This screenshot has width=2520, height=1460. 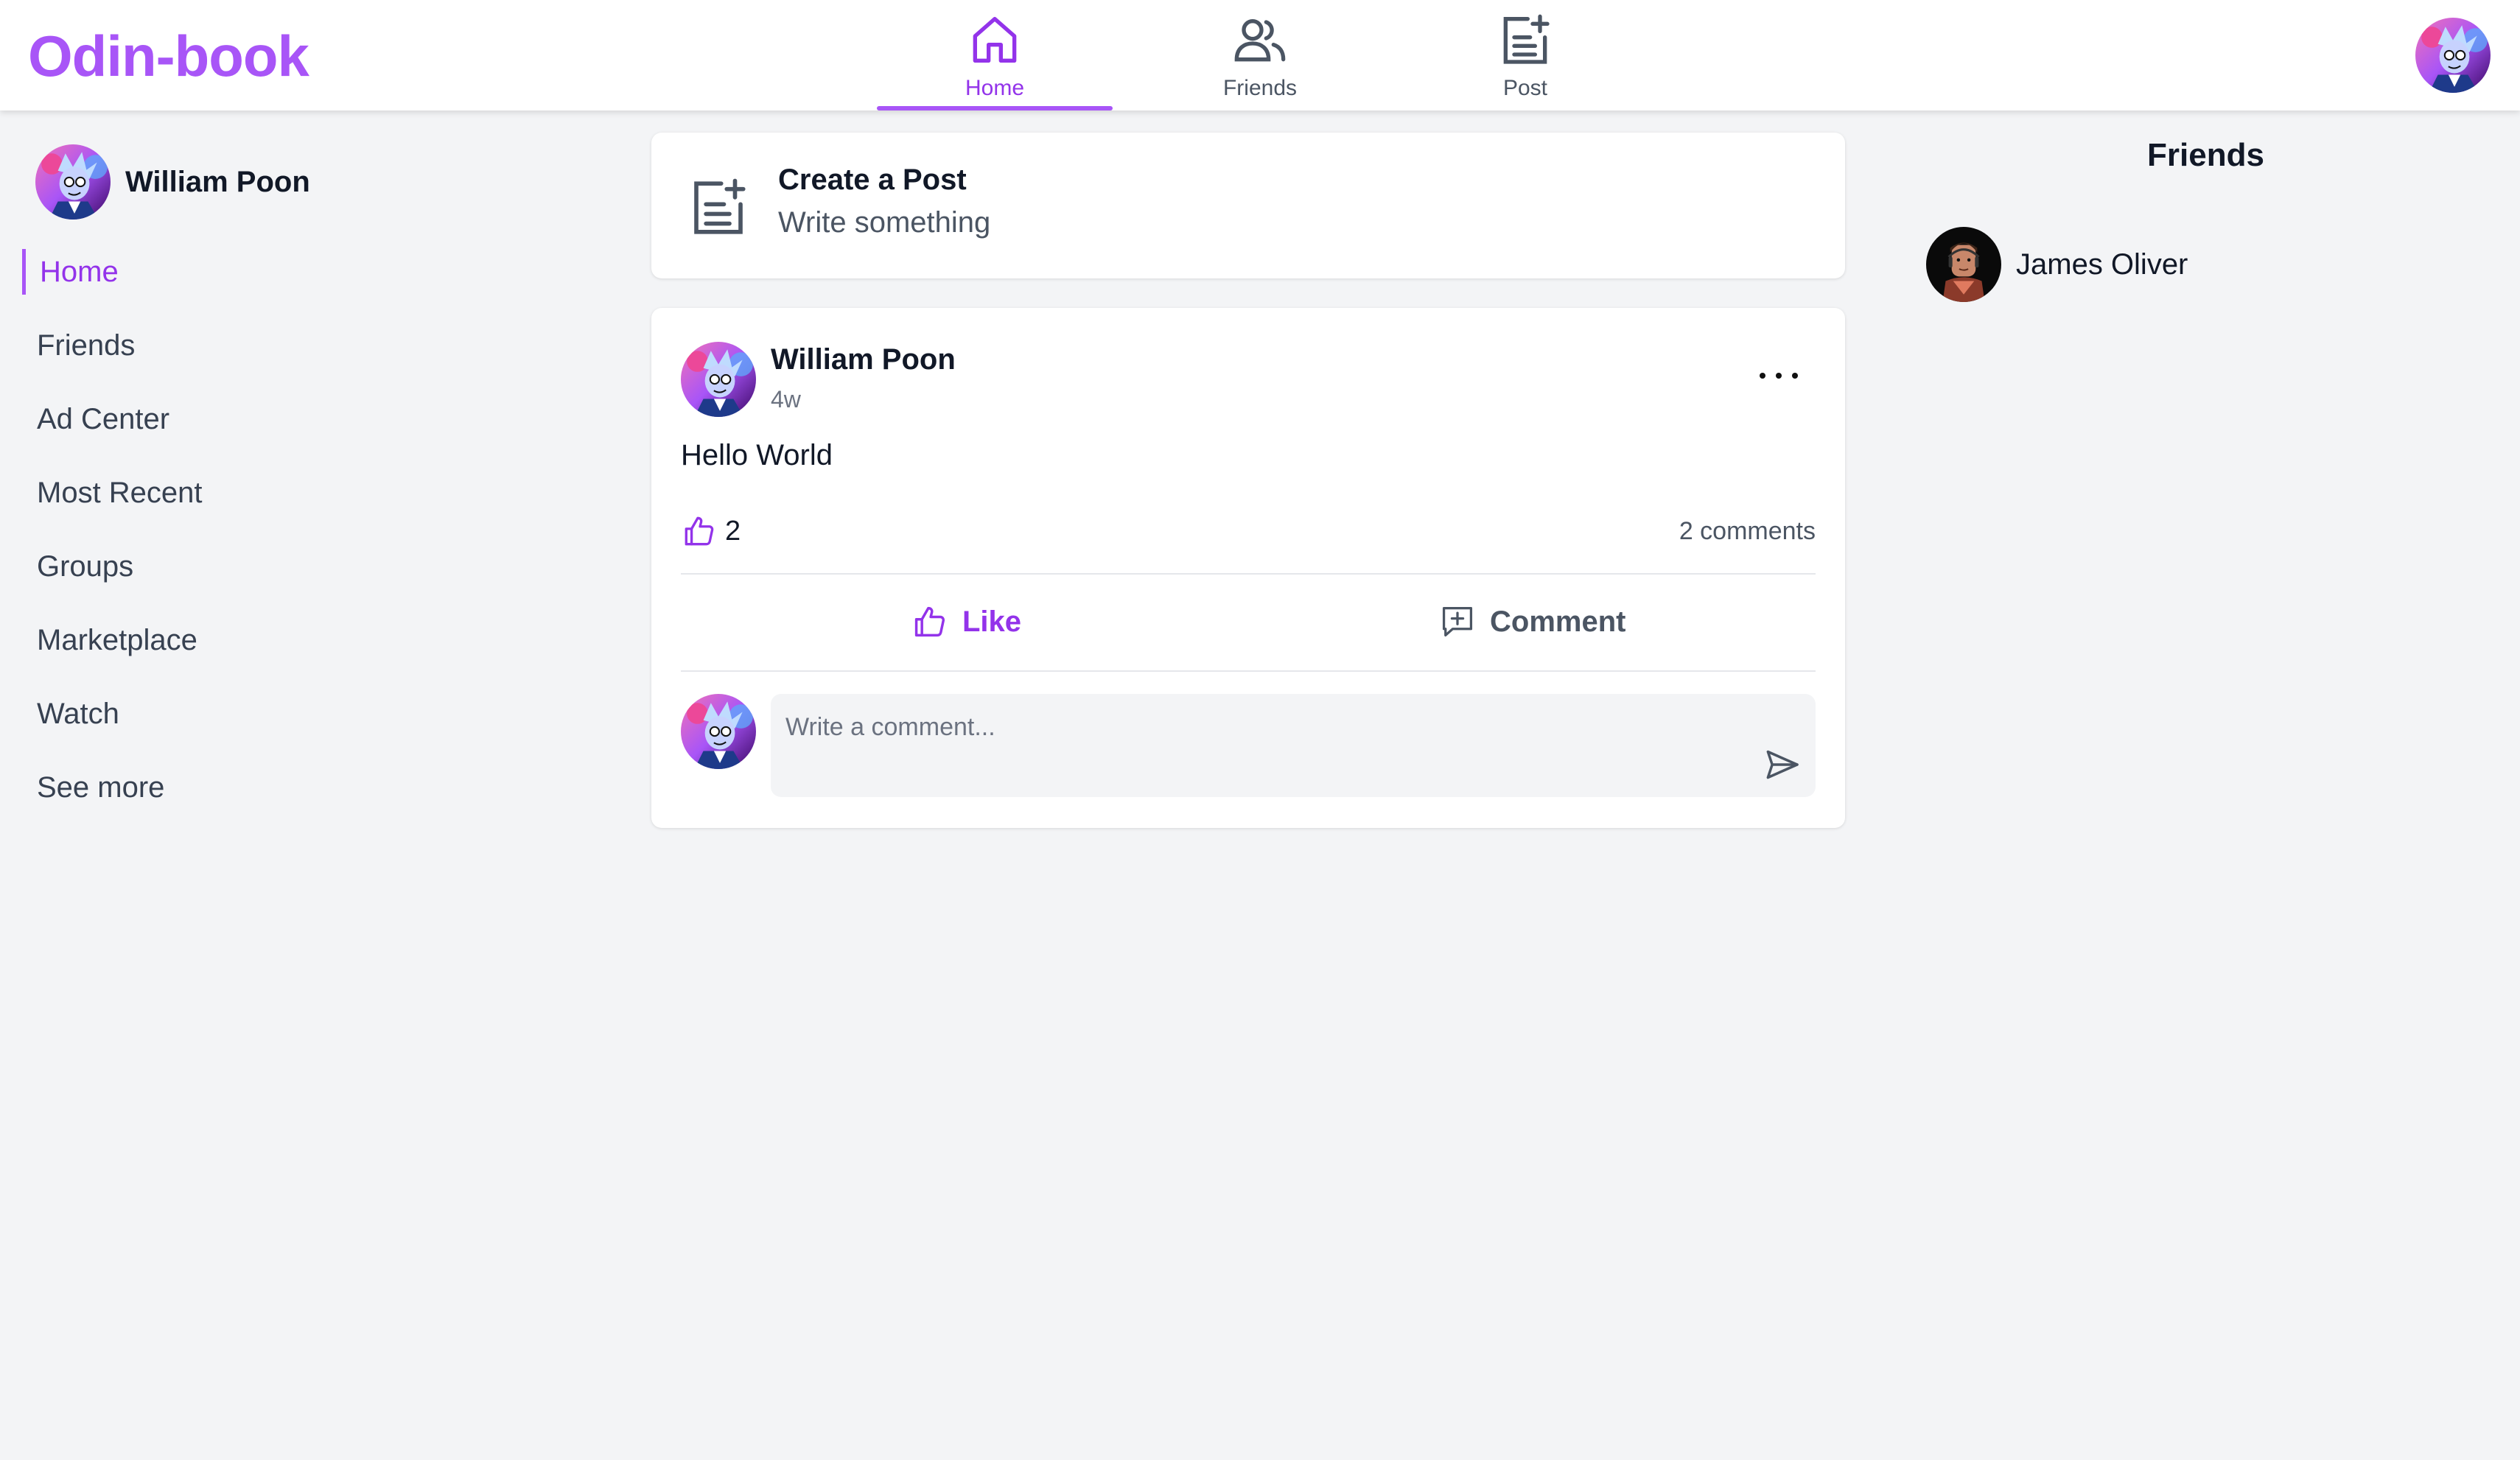 I want to click on sidebar-item-ad-center: Ad Center, so click(x=103, y=419).